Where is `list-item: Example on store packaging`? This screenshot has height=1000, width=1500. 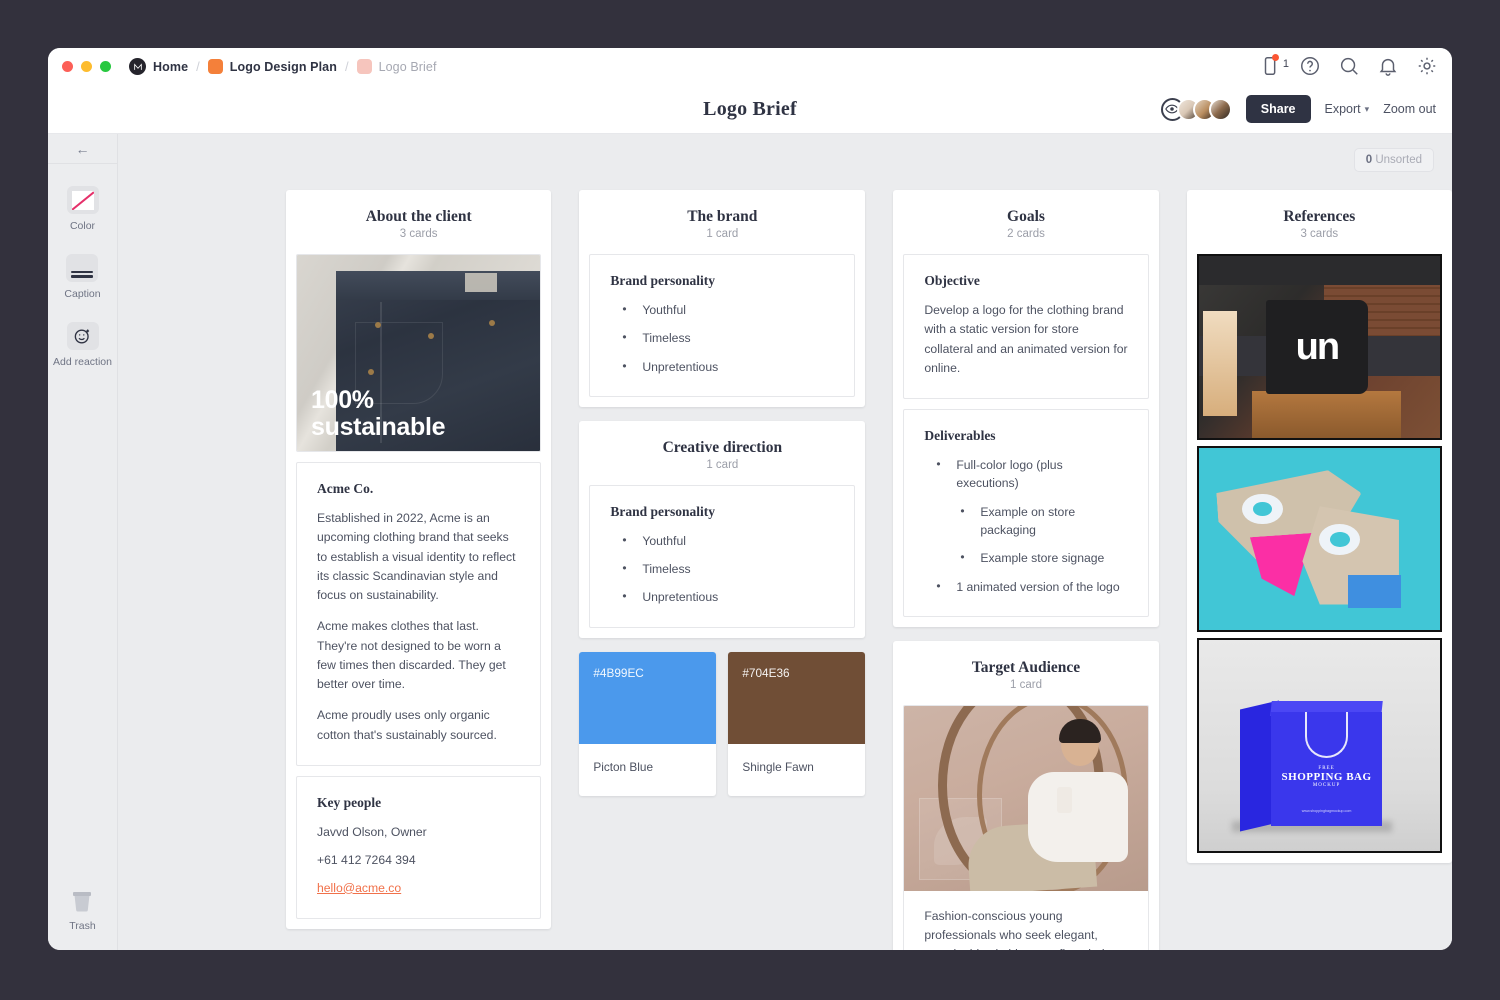 list-item: Example on store packaging is located at coordinates (1025, 521).